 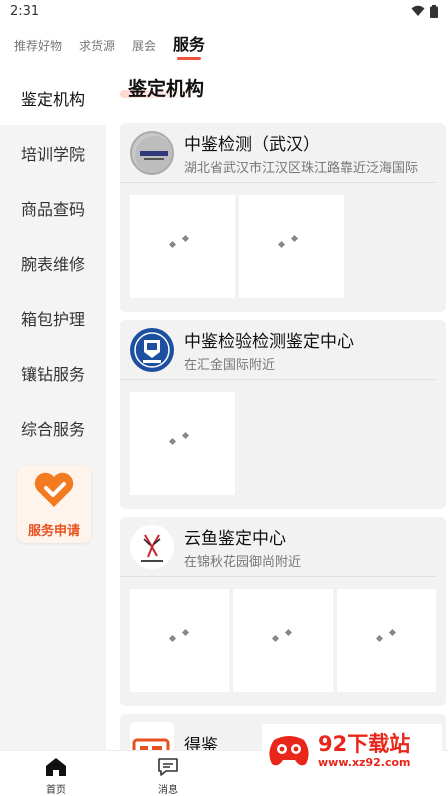 What do you see at coordinates (166, 89) in the screenshot?
I see `page-title: 鉴定机构` at bounding box center [166, 89].